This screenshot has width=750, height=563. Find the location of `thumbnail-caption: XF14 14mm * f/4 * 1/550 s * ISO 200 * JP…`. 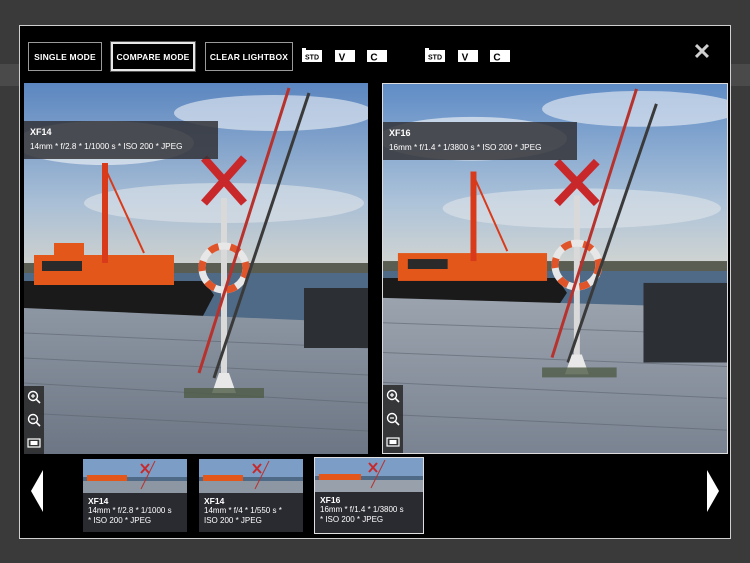

thumbnail-caption: XF14 14mm * f/4 * 1/550 s * ISO 200 * JP… is located at coordinates (251, 512).